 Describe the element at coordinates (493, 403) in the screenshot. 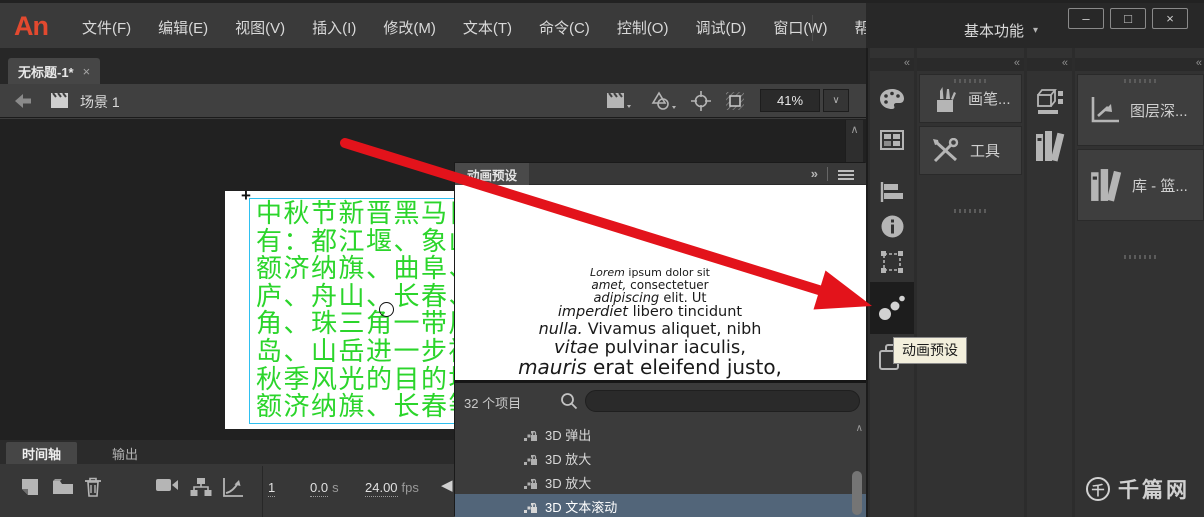

I see `items-count-label: 32 个项目` at that location.